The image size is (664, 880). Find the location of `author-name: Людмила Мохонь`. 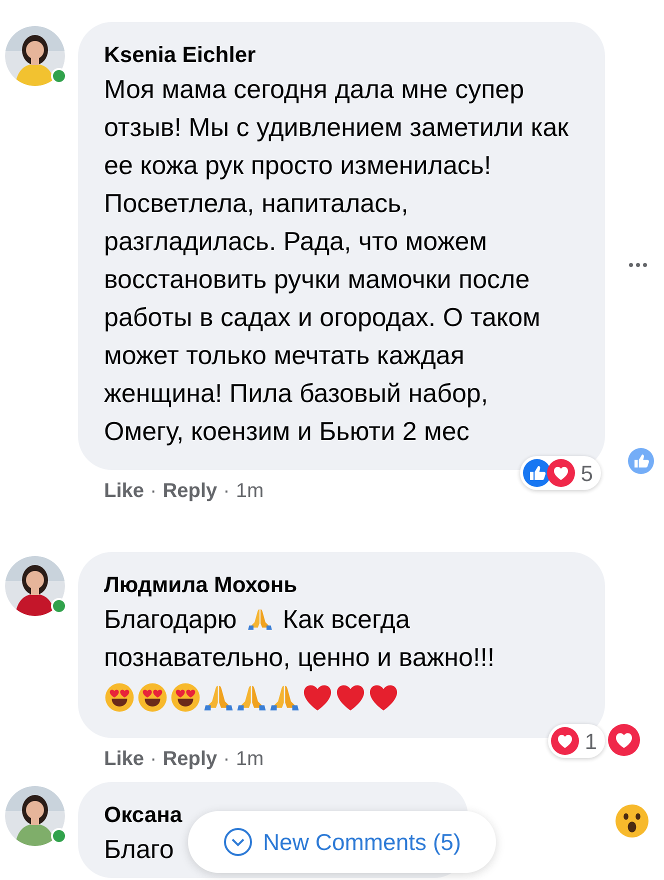

author-name: Людмила Мохонь is located at coordinates (201, 585).